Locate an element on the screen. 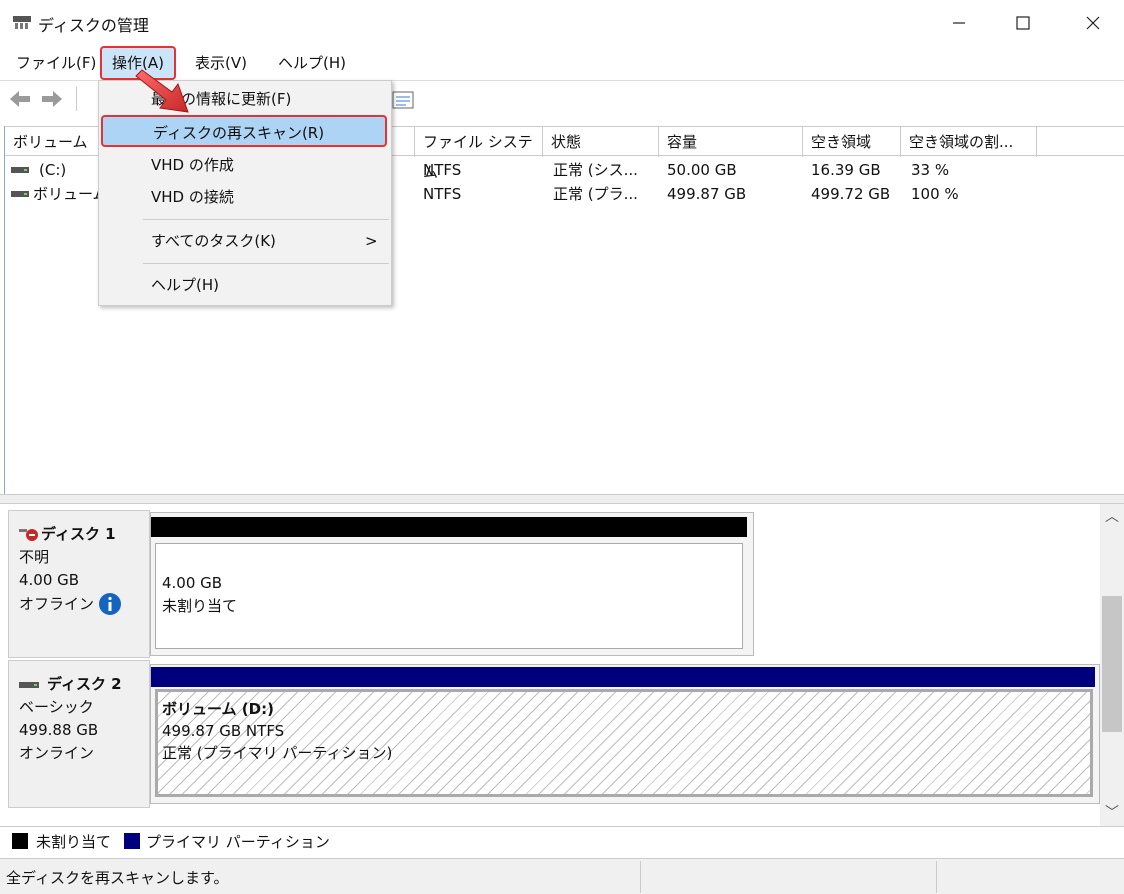 This screenshot has height=894, width=1124. scroll-down-icon: ﹀ is located at coordinates (1112, 813).